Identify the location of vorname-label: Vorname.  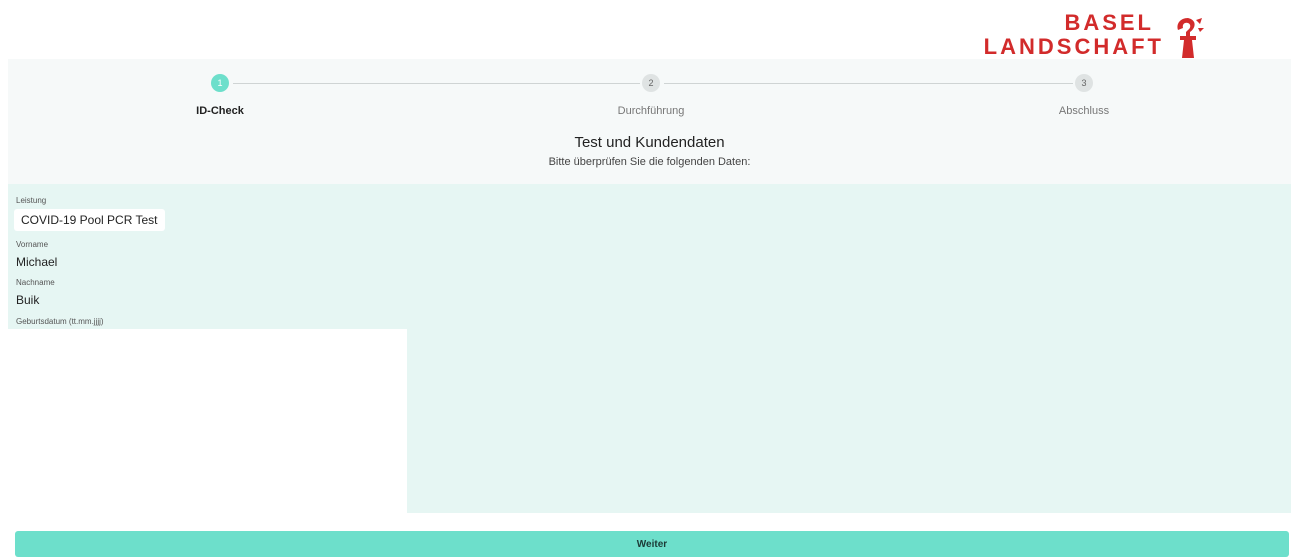
(32, 244).